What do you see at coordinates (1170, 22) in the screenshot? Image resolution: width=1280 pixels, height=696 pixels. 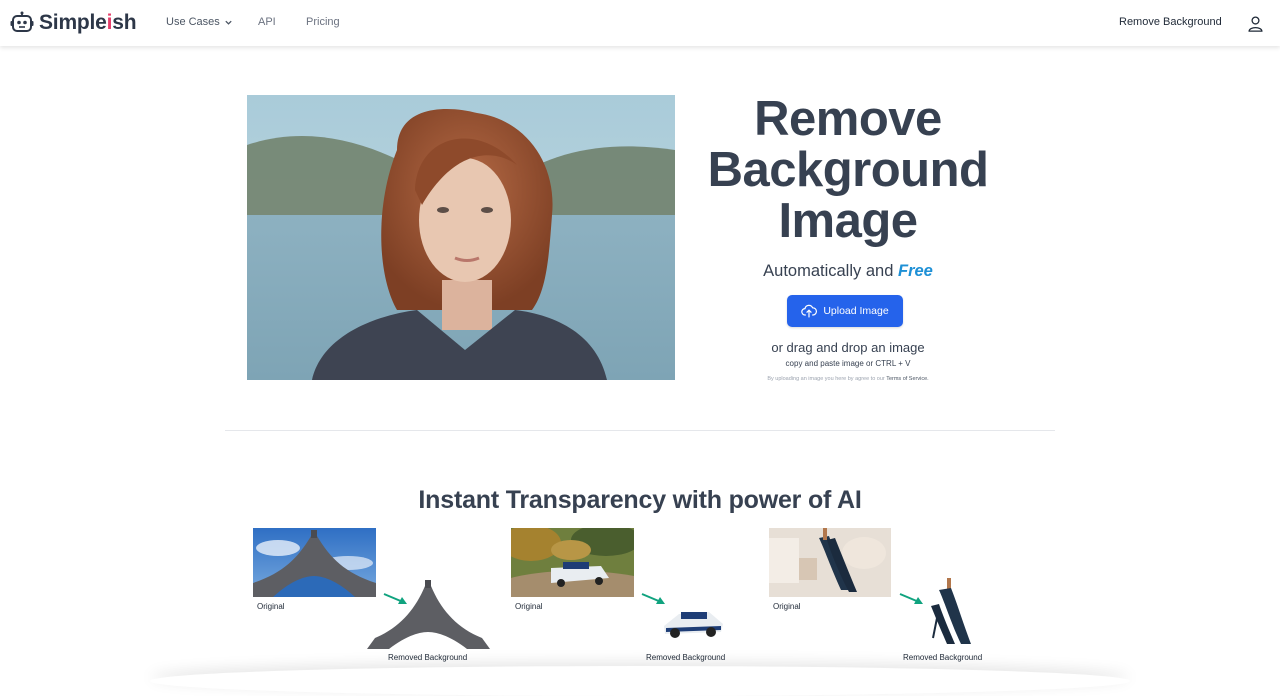 I see `nav-remove-background: Remove Background` at bounding box center [1170, 22].